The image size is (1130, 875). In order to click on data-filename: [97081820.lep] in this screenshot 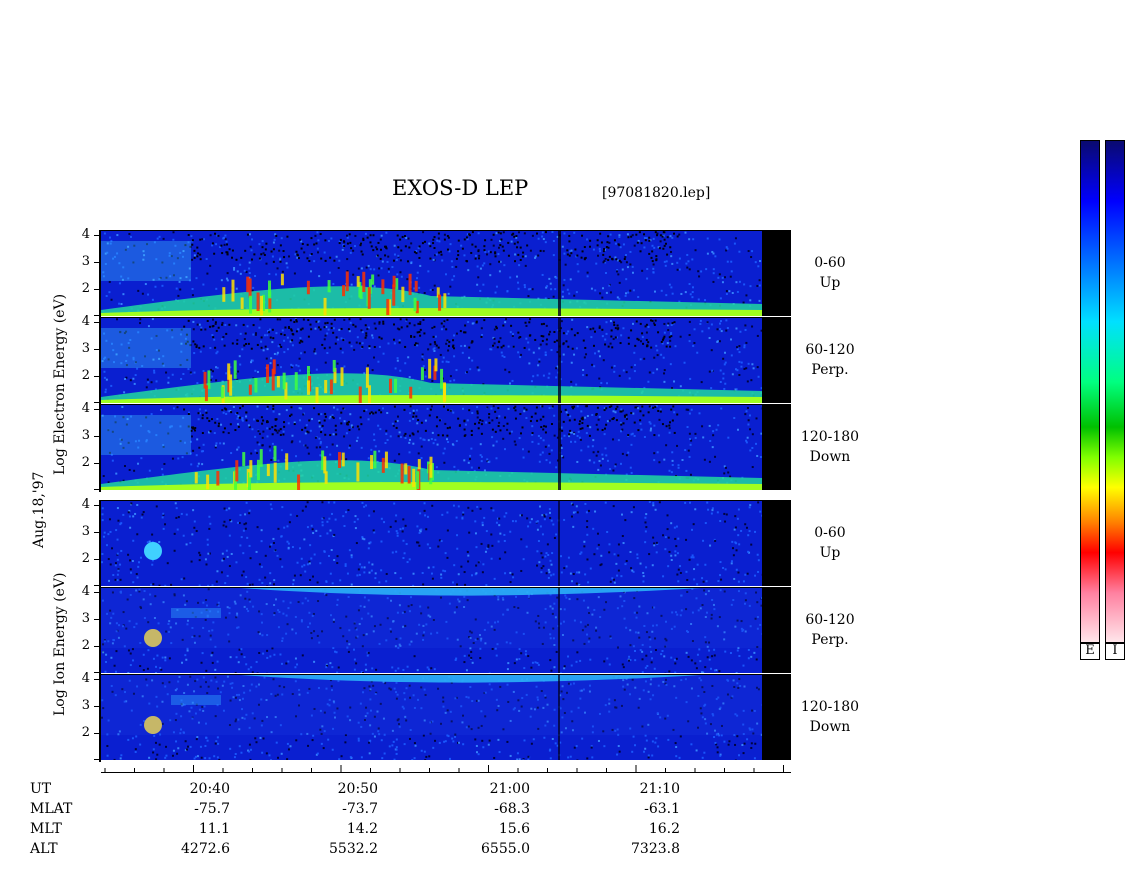, I will do `click(656, 193)`.